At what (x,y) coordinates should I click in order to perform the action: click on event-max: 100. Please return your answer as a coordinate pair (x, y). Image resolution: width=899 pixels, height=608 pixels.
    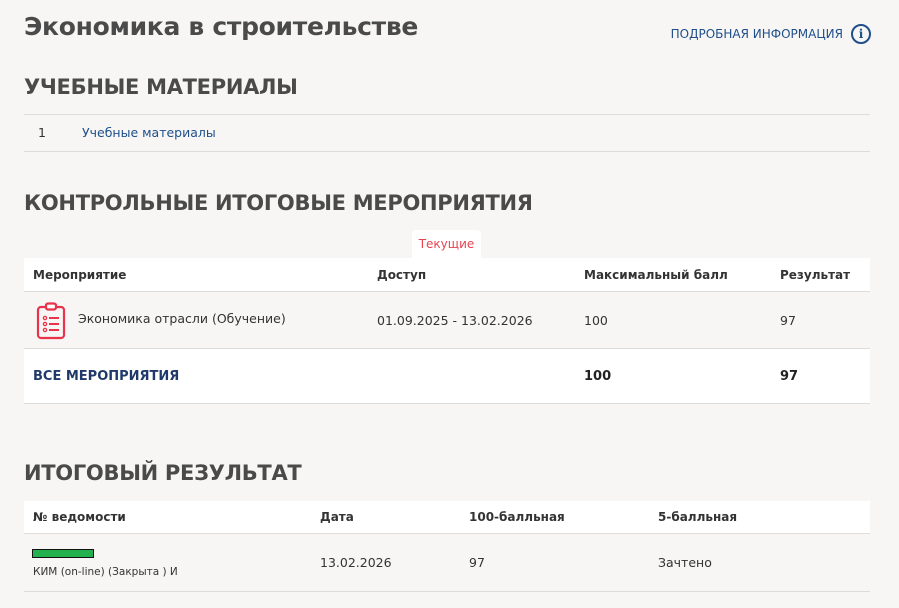
    Looking at the image, I should click on (596, 320).